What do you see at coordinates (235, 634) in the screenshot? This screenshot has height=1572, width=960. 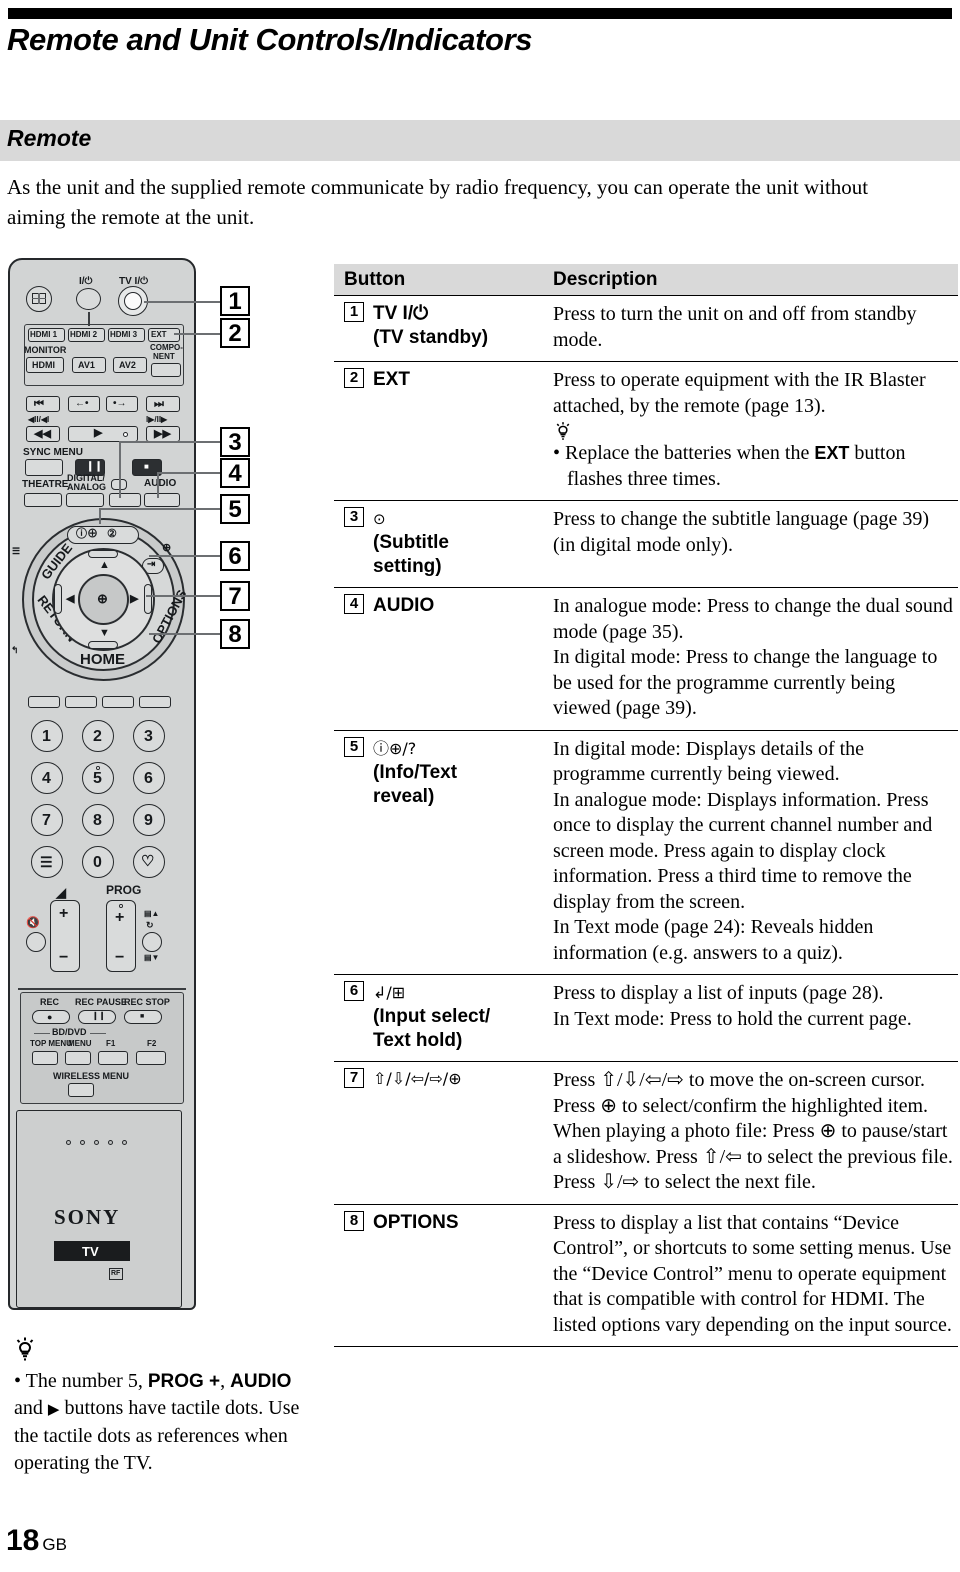 I see `callout-8: 8` at bounding box center [235, 634].